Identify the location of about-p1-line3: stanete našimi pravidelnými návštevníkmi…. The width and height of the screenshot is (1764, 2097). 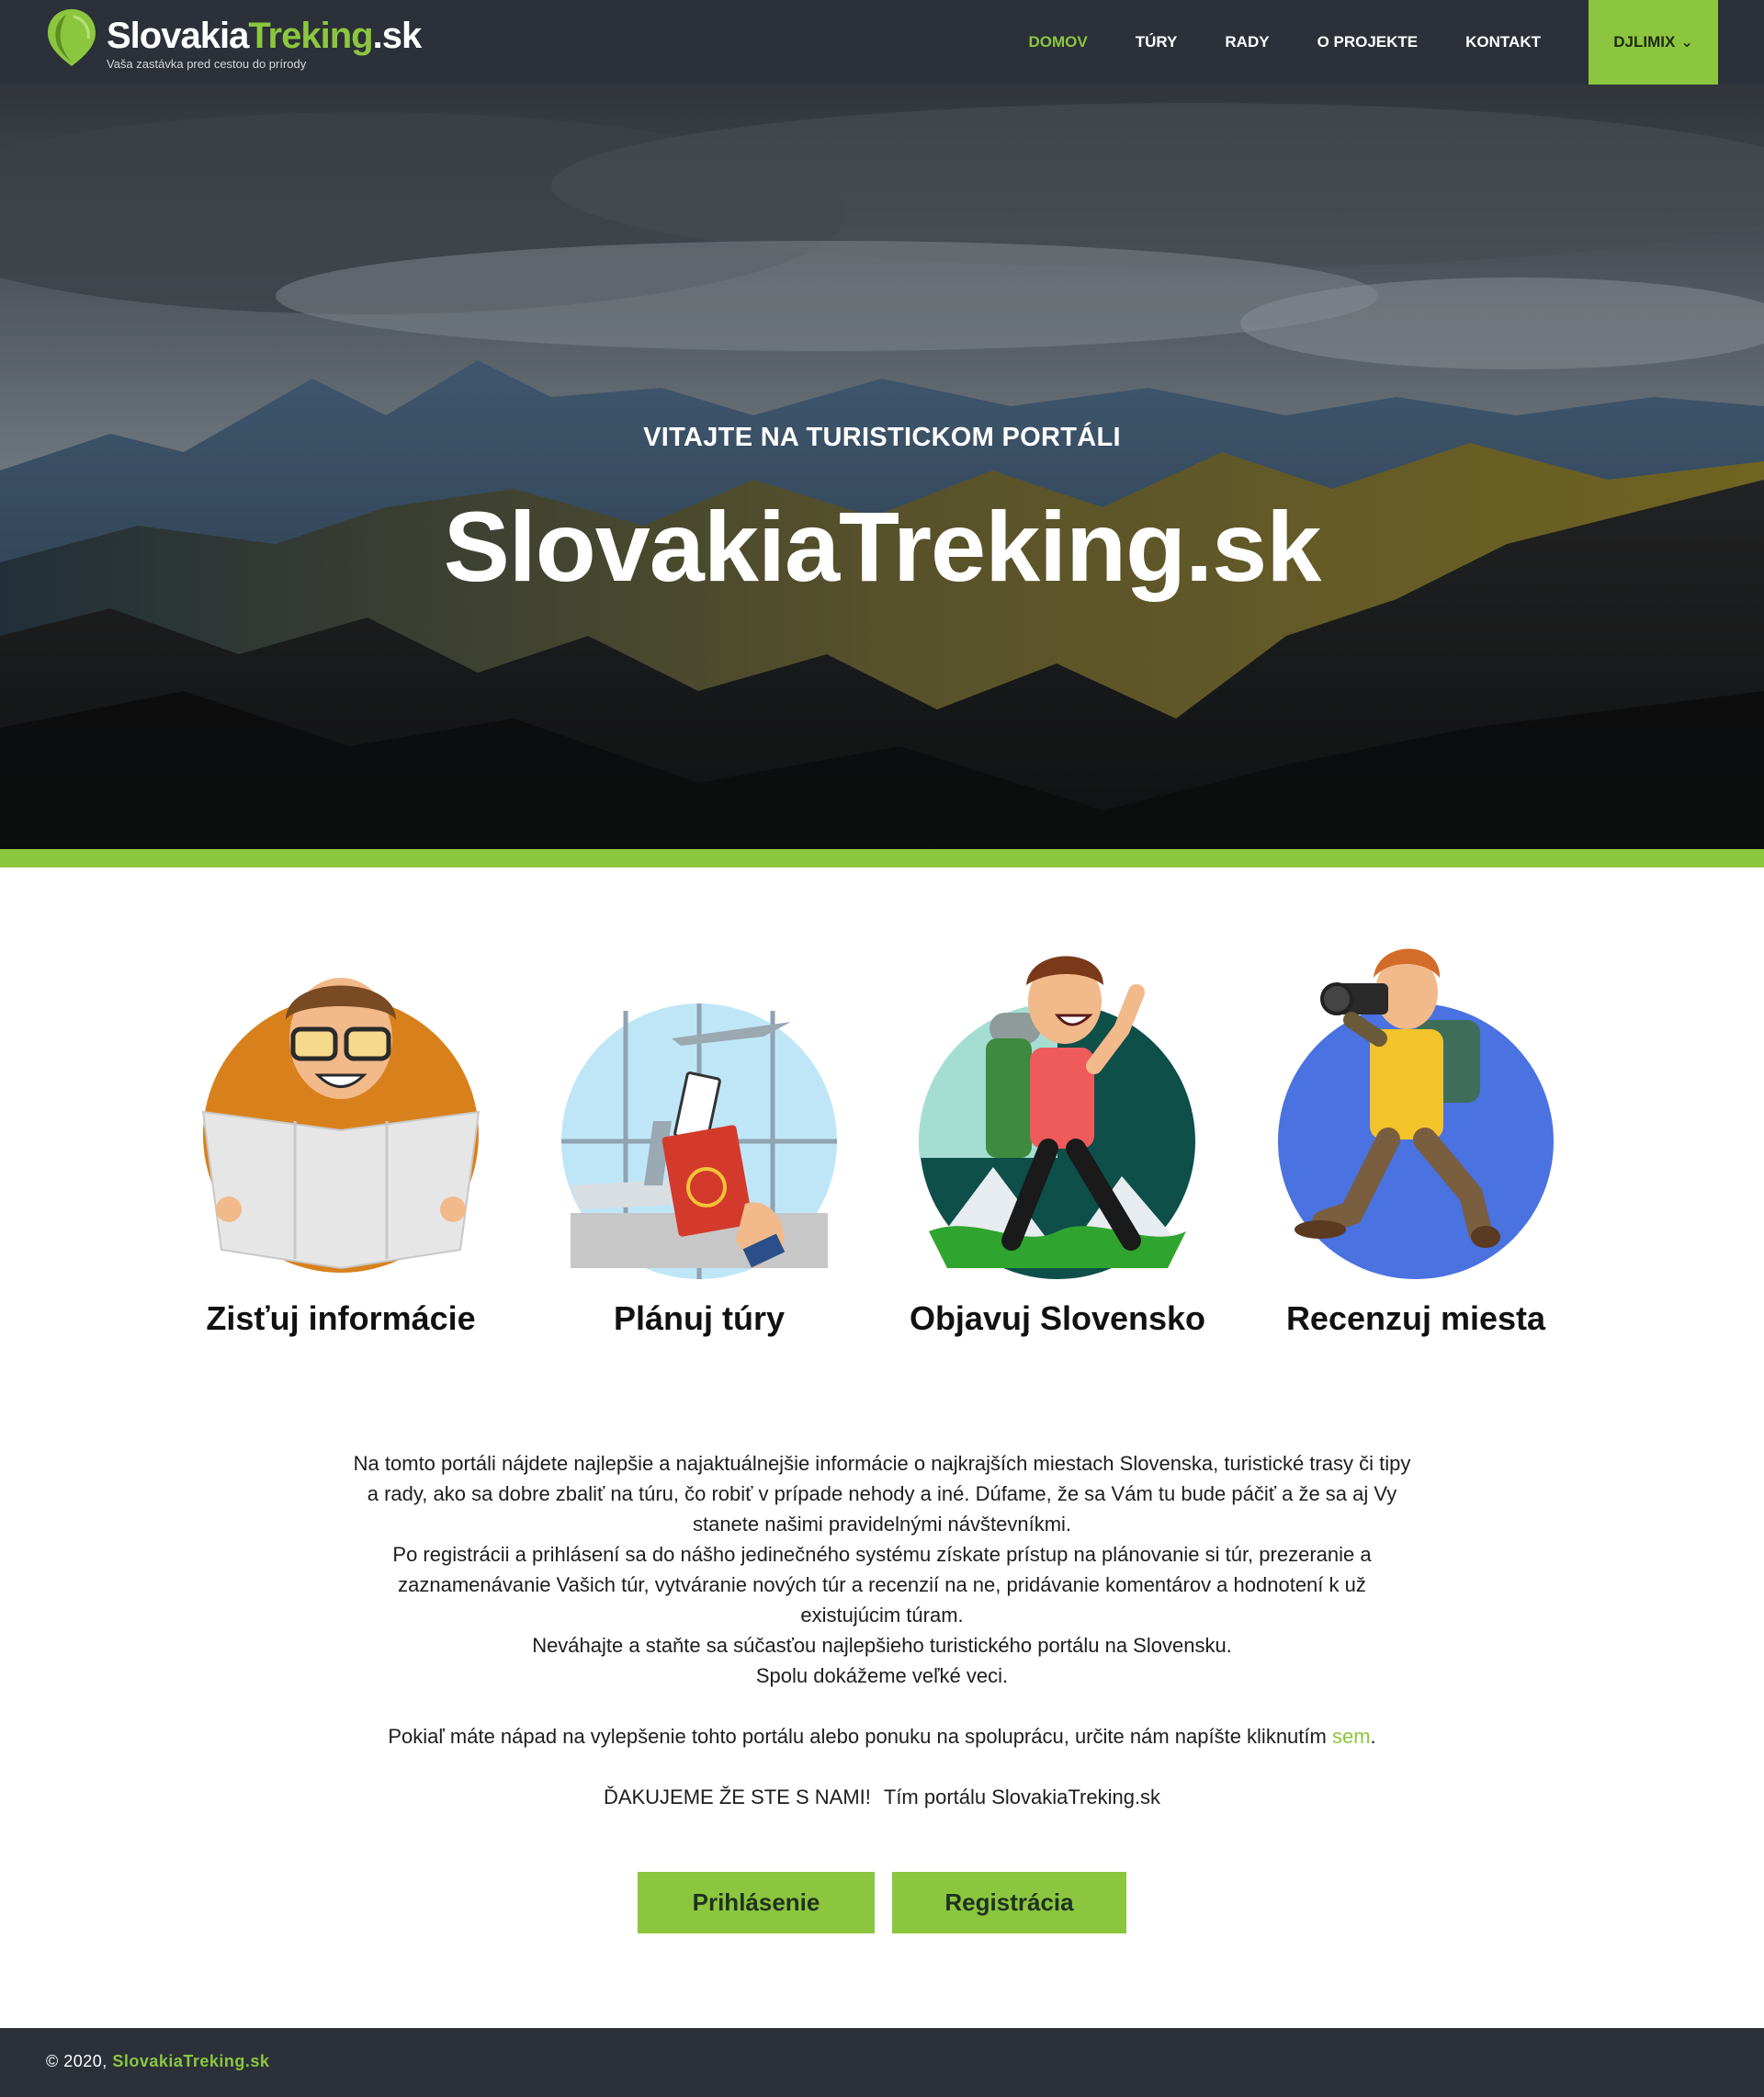
(882, 1524).